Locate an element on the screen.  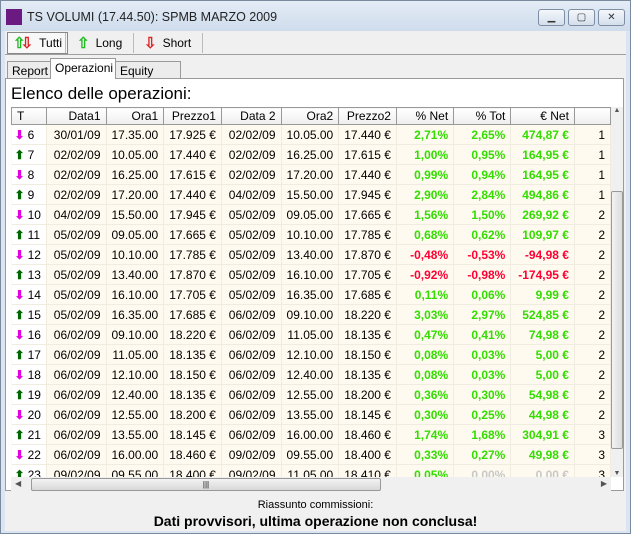
cell-o2: 12.10.00 is located at coordinates (310, 354).